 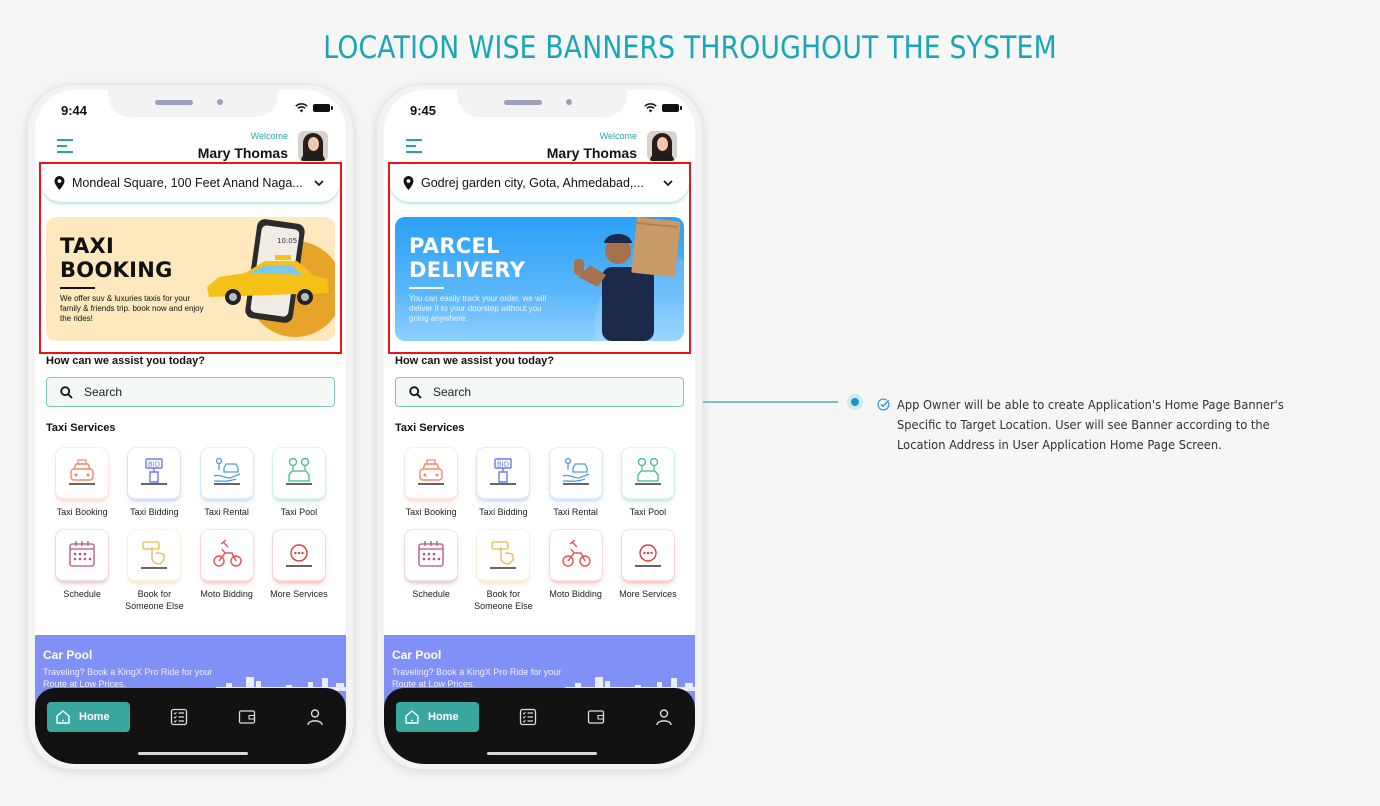 I want to click on status-icons, so click(x=663, y=108).